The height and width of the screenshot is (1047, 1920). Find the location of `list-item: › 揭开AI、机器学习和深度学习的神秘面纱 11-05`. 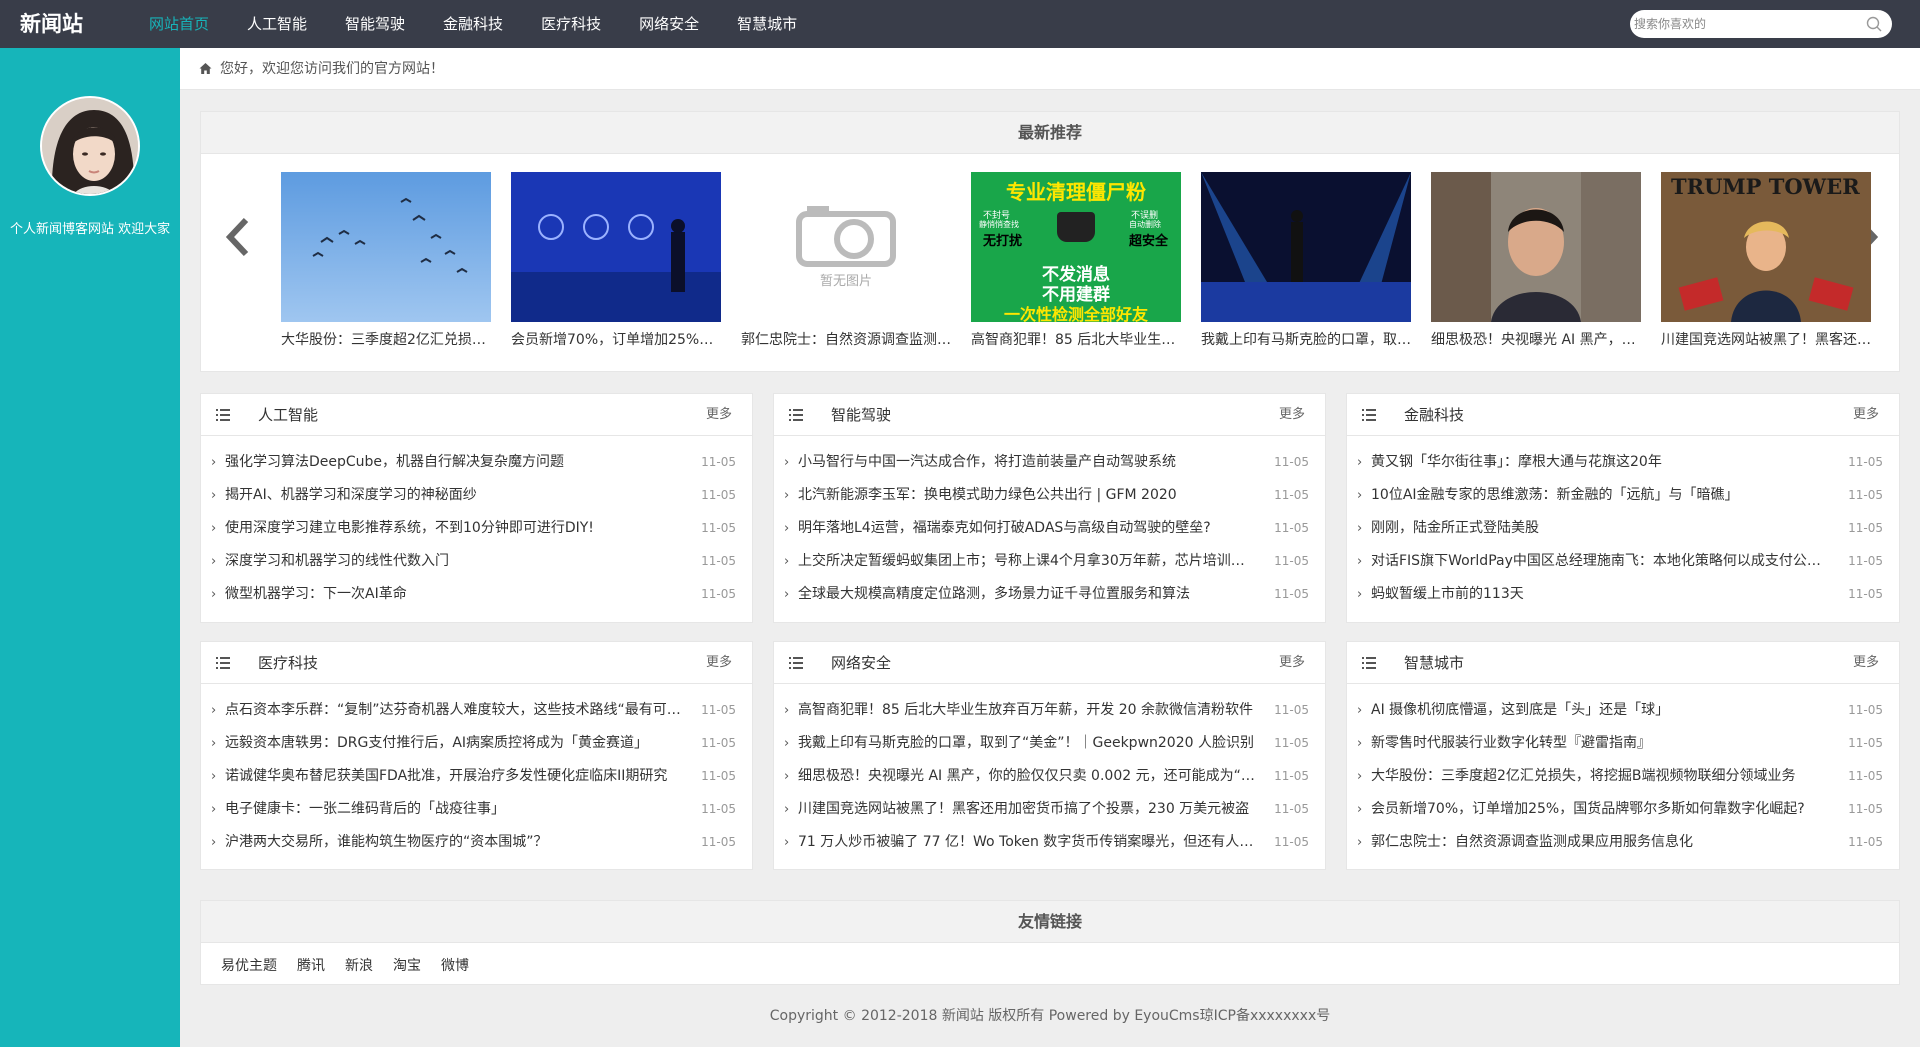

list-item: › 揭开AI、机器学习和深度学习的神秘面纱 11-05 is located at coordinates (476, 495).